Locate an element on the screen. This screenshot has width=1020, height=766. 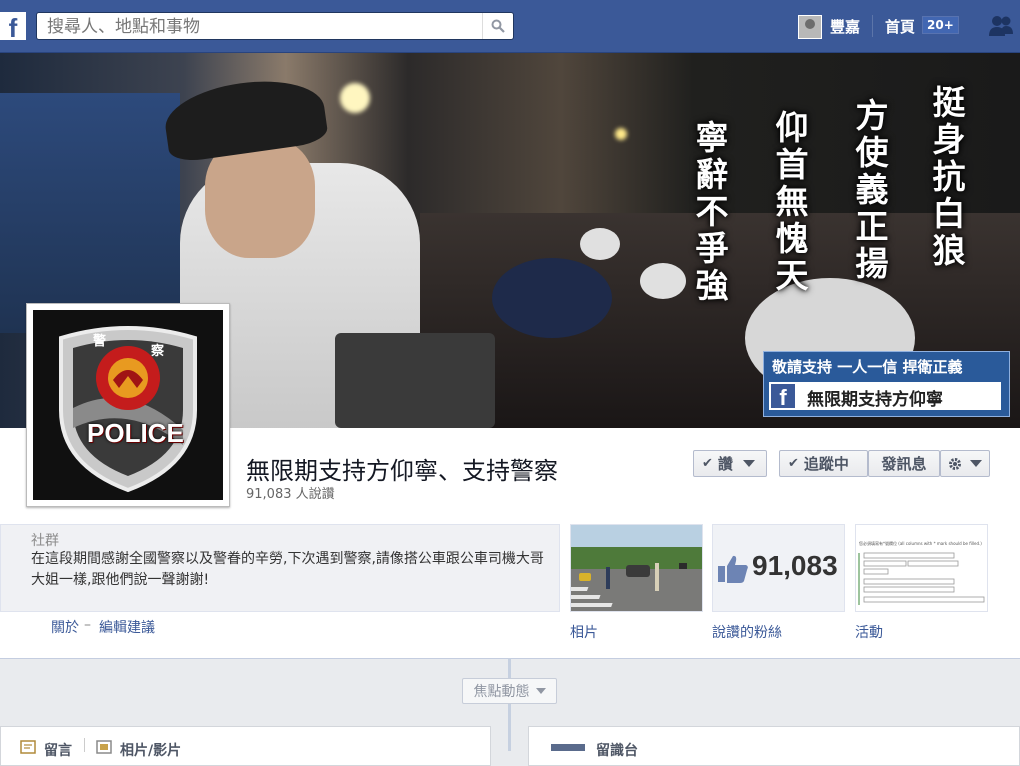
facebook-logo-icon: f is located at coordinates (13, 27).